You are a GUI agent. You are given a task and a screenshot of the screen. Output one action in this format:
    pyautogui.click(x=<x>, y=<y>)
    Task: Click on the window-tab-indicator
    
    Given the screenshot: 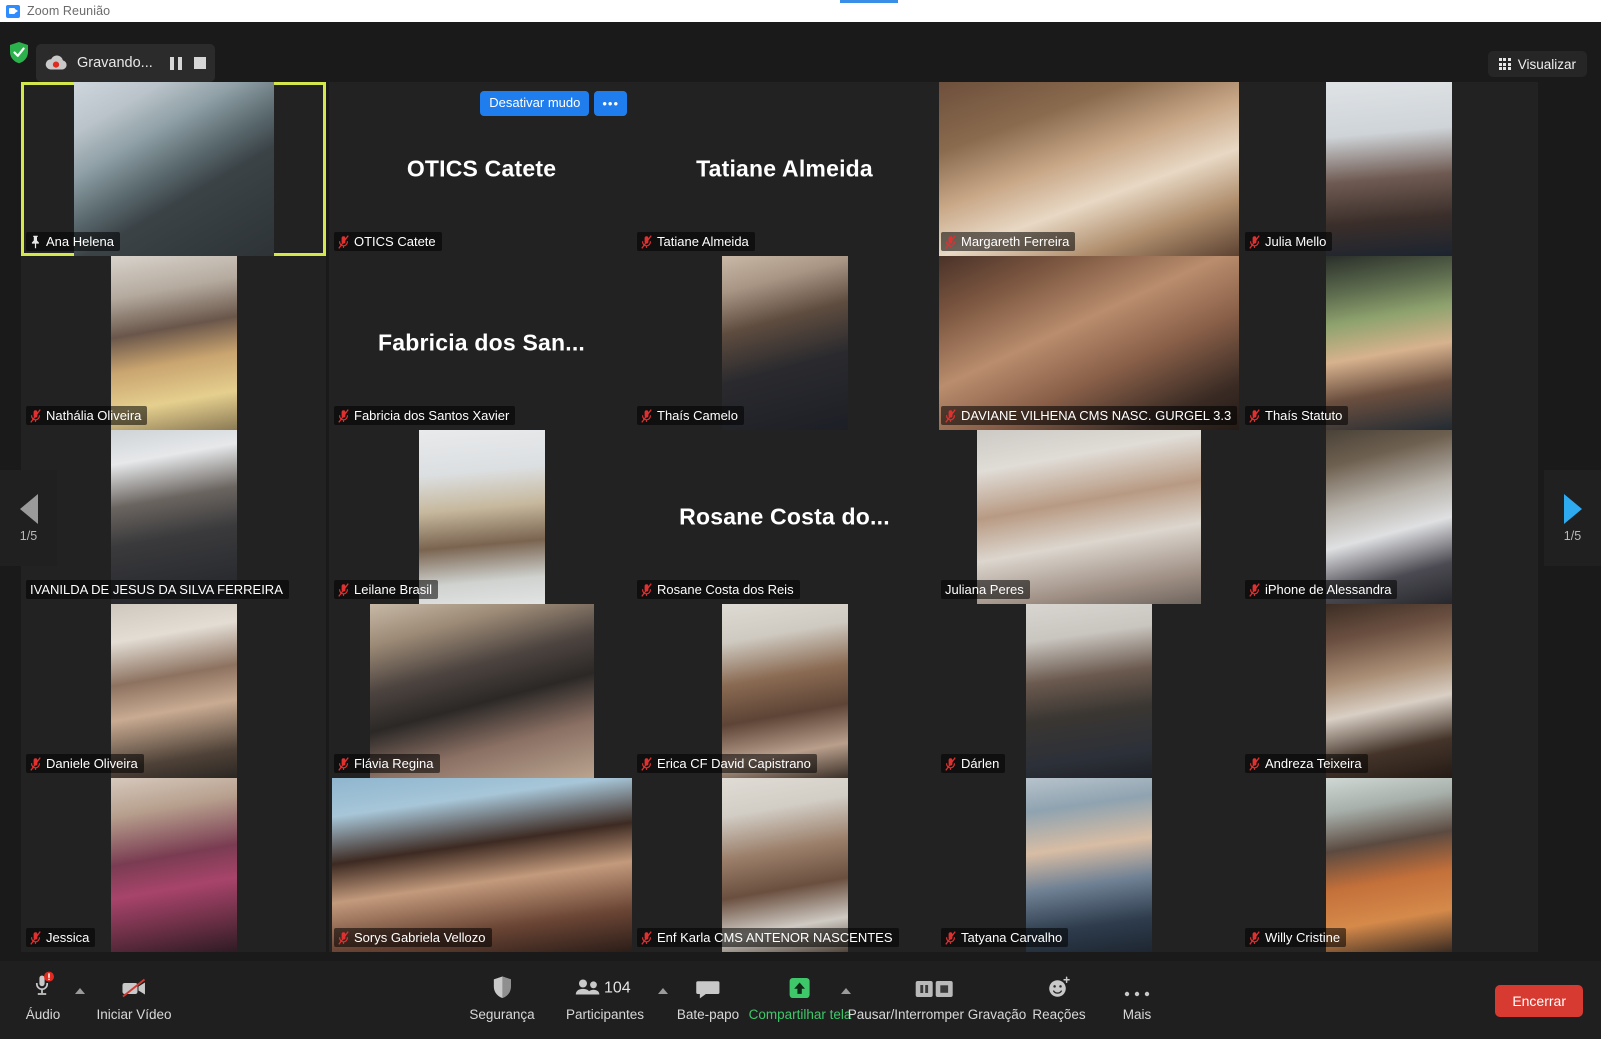 What is the action you would take?
    pyautogui.click(x=947, y=1)
    